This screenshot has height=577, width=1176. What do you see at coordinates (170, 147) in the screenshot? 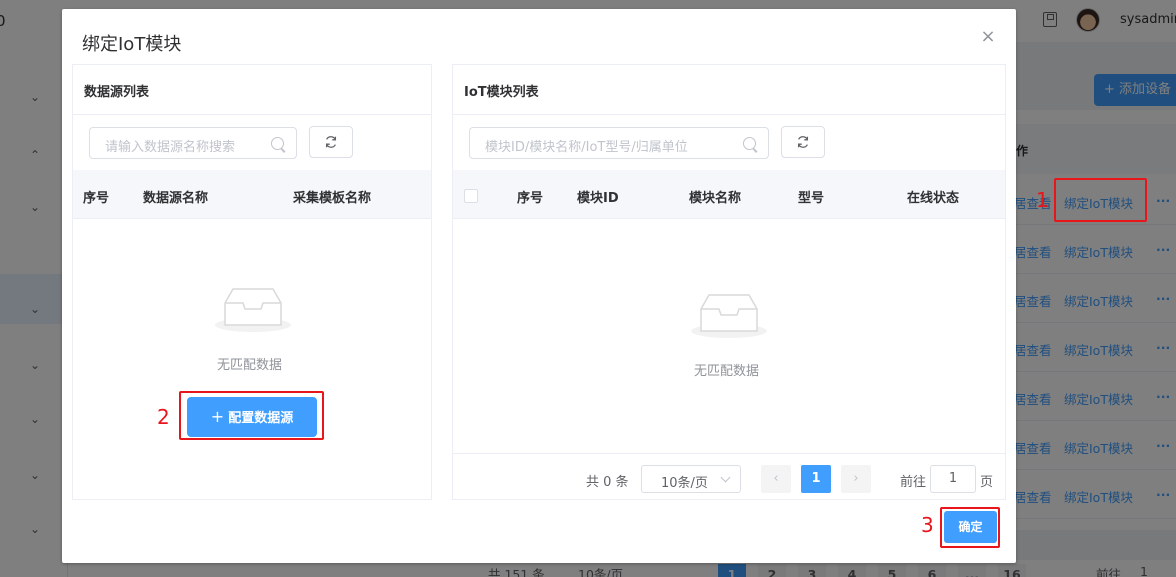
I see `search-placeholder: 请输入数据源名称搜索` at bounding box center [170, 147].